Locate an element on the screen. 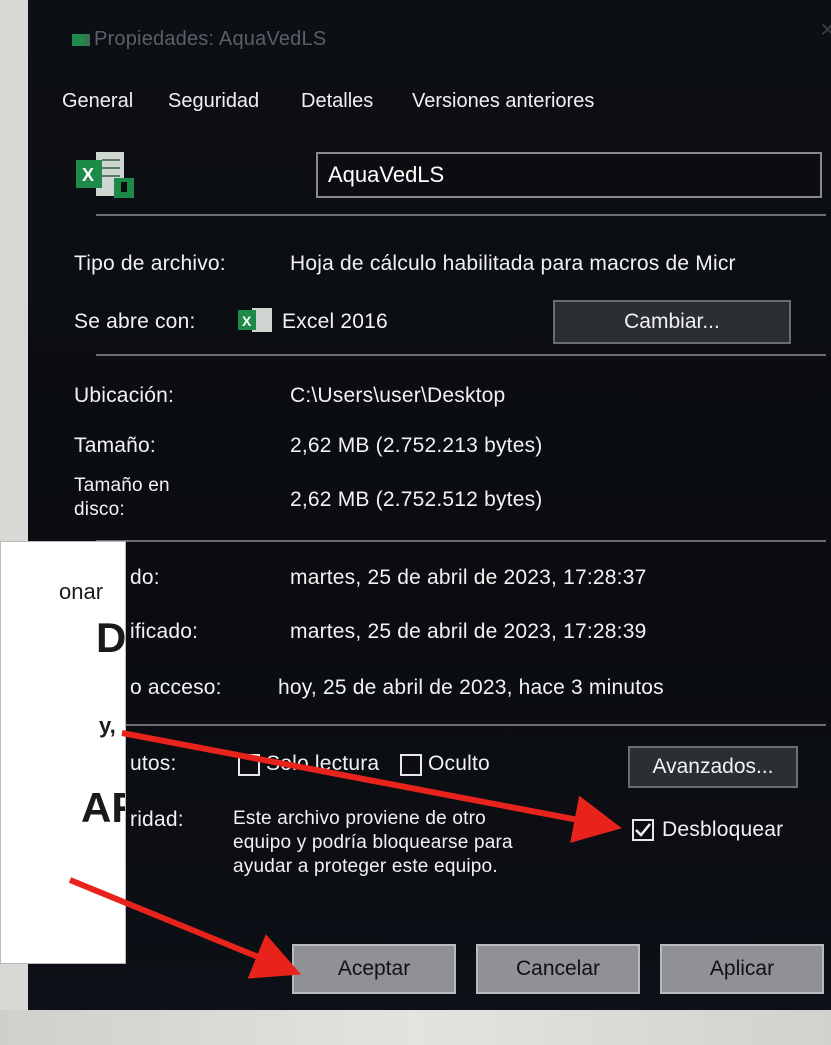 This screenshot has width=831, height=1045. size-label: Tamaño: is located at coordinates (115, 445).